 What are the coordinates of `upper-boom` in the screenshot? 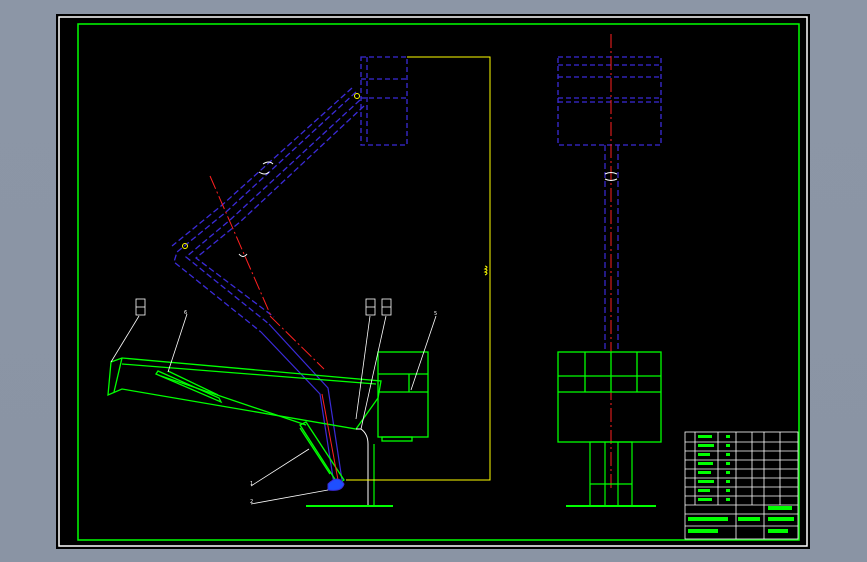 It's located at (268, 210).